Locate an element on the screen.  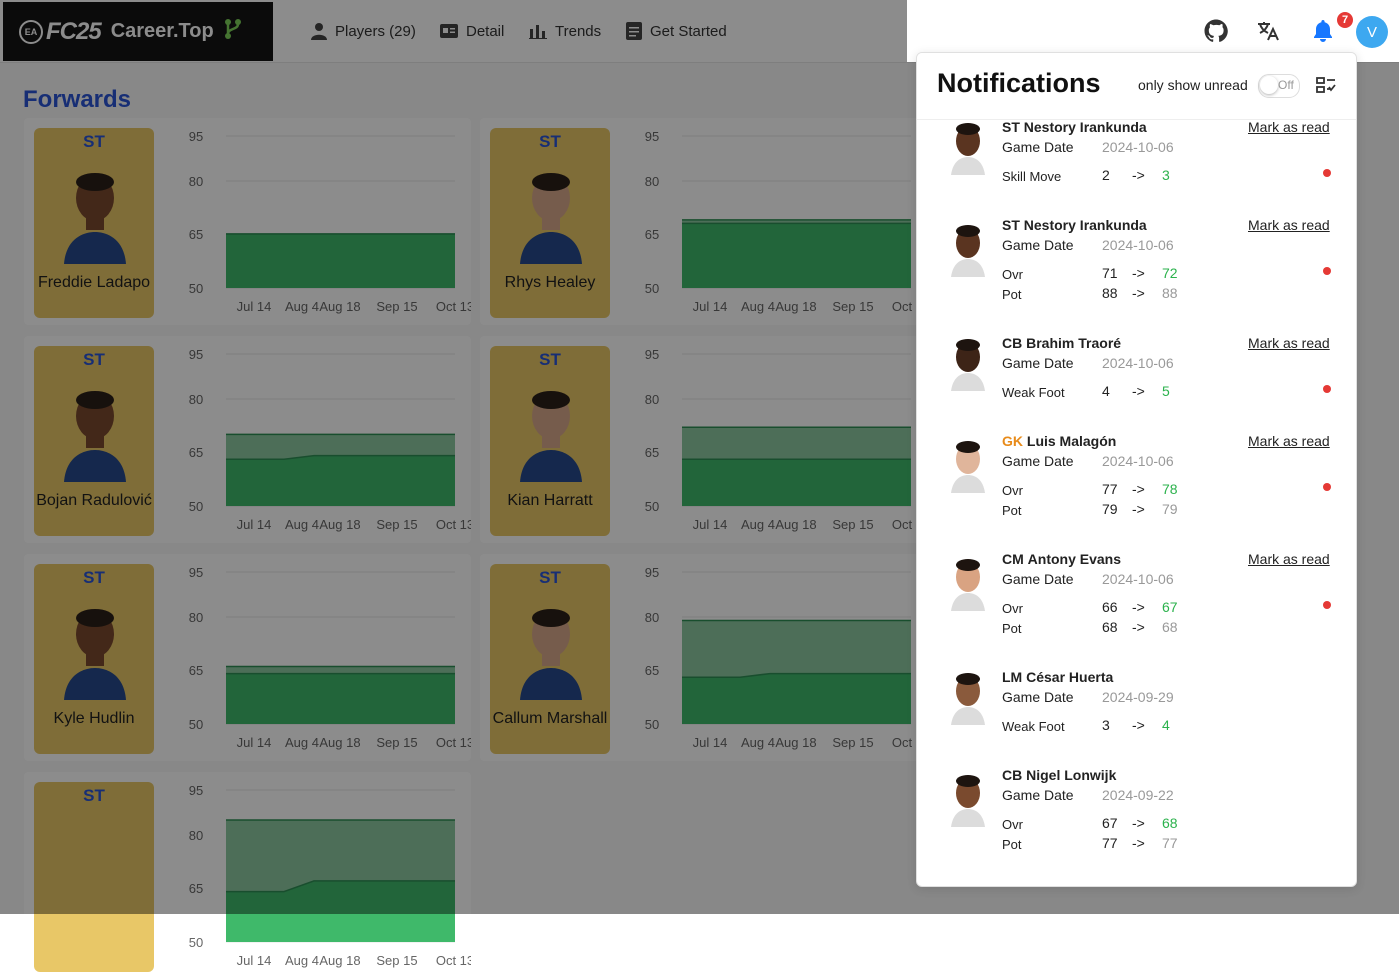
github-icon is located at coordinates (1216, 31).